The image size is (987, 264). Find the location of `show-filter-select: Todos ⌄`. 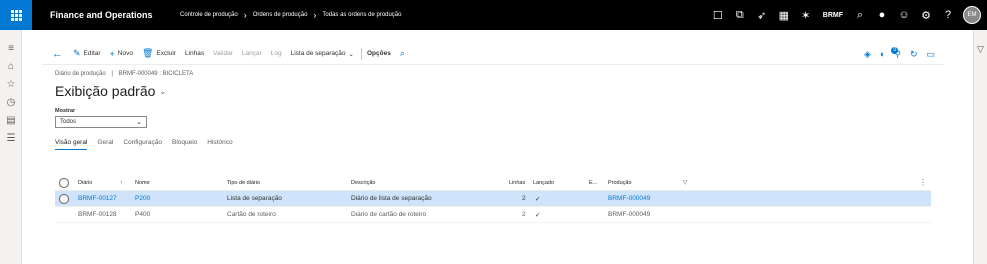

show-filter-select: Todos ⌄ is located at coordinates (101, 122).